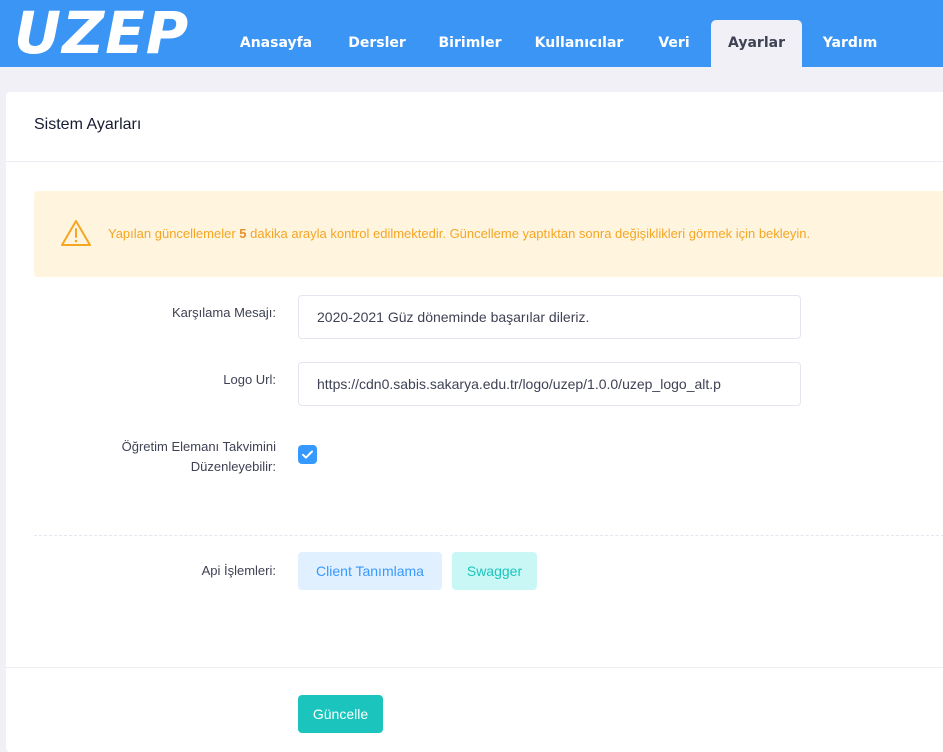 The height and width of the screenshot is (752, 943). I want to click on api-operations-label: Api İşlemleri:, so click(238, 570).